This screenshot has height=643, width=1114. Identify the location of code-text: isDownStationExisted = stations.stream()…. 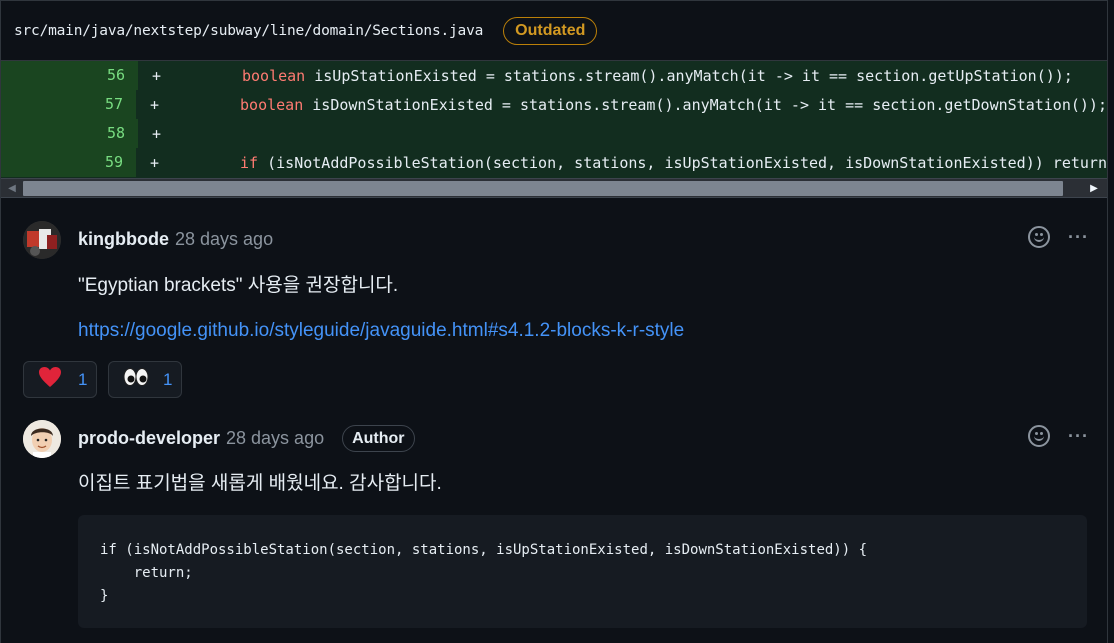
(705, 104).